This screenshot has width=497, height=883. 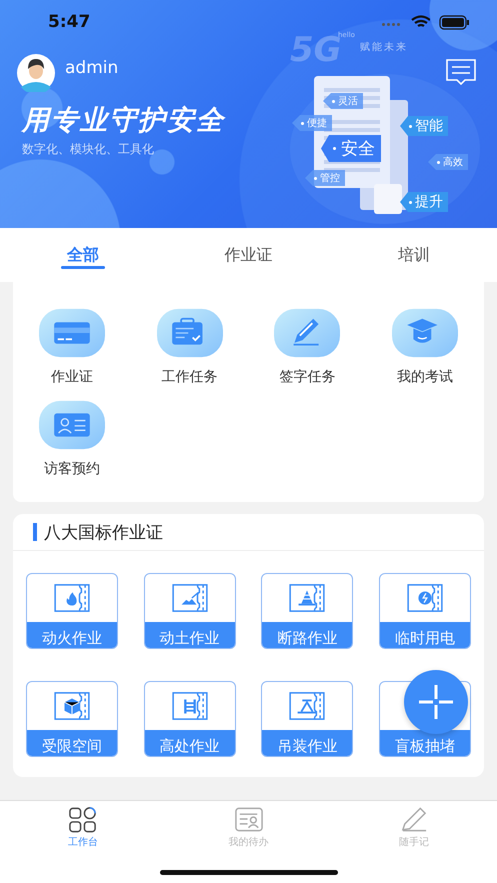 What do you see at coordinates (71, 377) in the screenshot?
I see `shortcut-label: 作业证` at bounding box center [71, 377].